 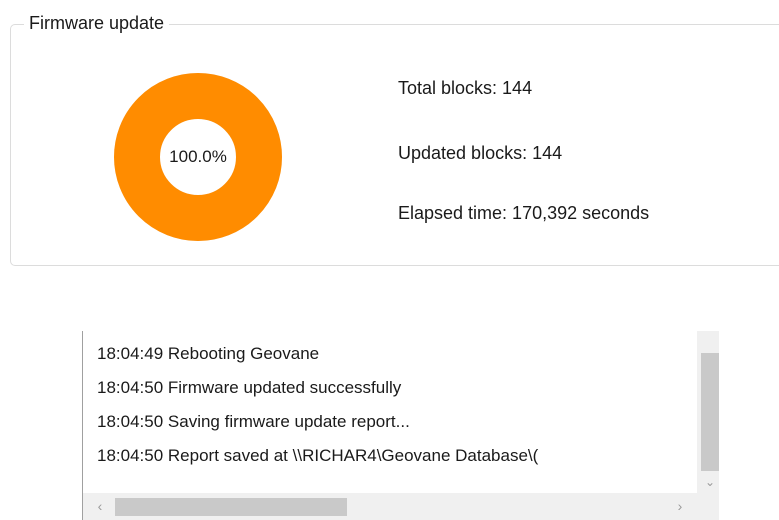 What do you see at coordinates (97, 23) in the screenshot?
I see `group-title: Firmware update` at bounding box center [97, 23].